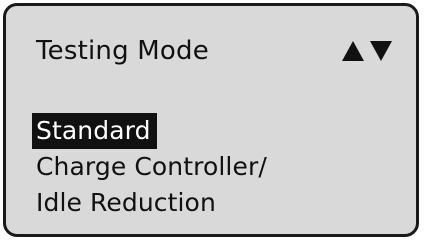  What do you see at coordinates (94, 131) in the screenshot?
I see `menu-item-label: Standard` at bounding box center [94, 131].